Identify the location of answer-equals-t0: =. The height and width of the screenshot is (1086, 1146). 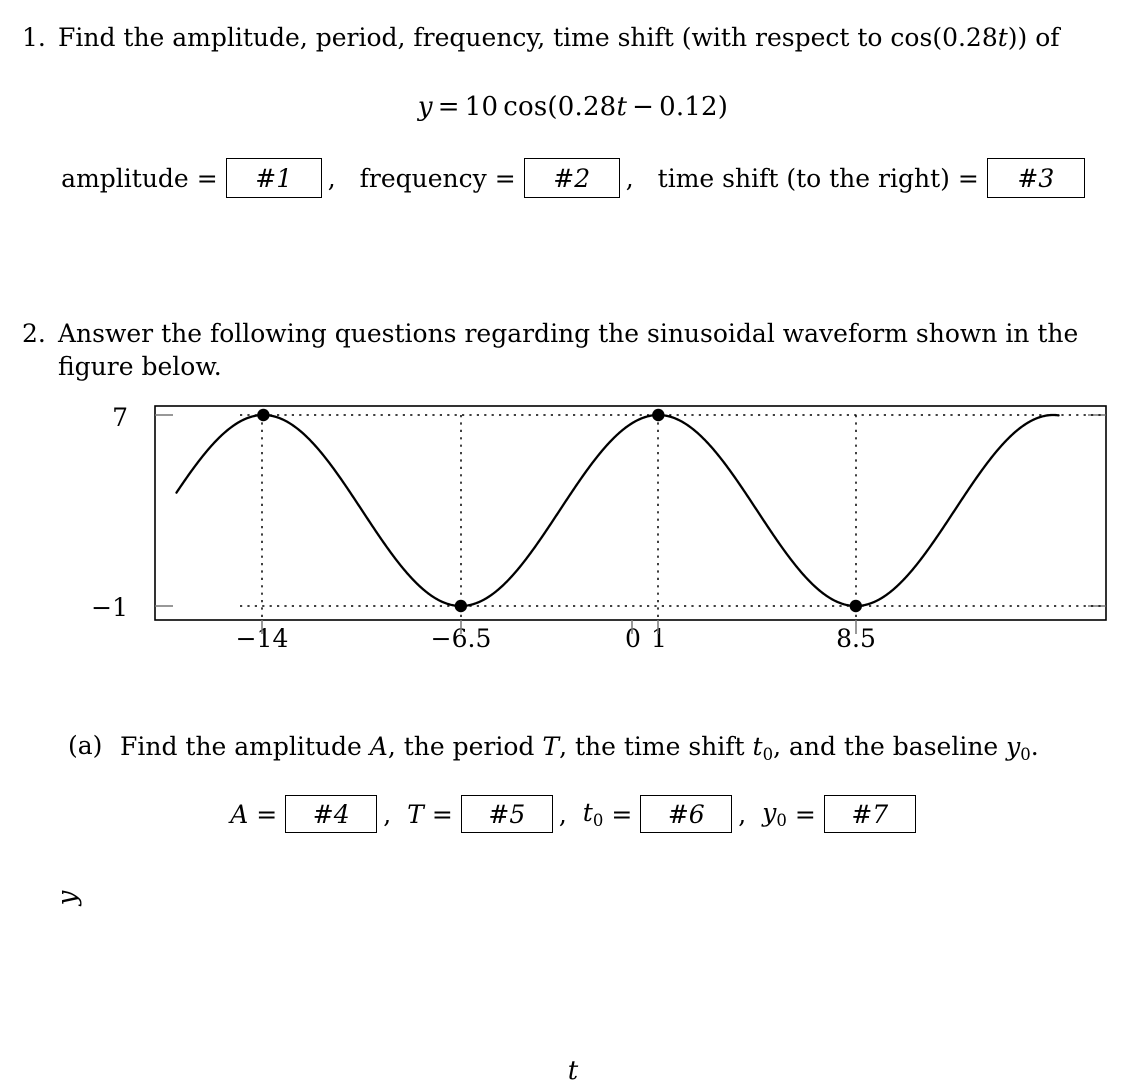
(622, 814).